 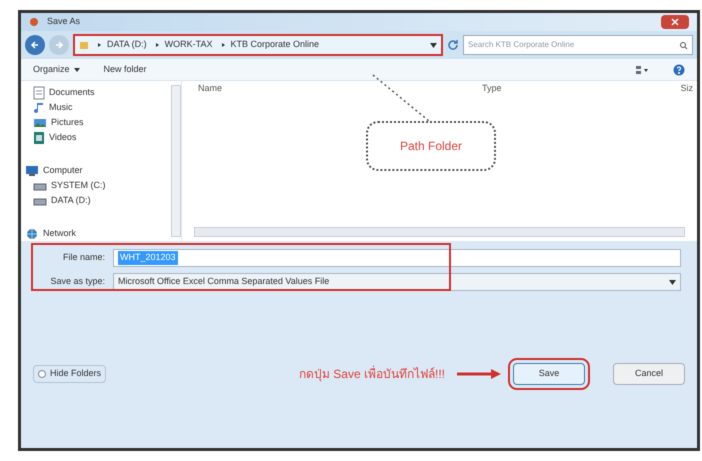 I want to click on sidebar-item: Documents, so click(x=102, y=92).